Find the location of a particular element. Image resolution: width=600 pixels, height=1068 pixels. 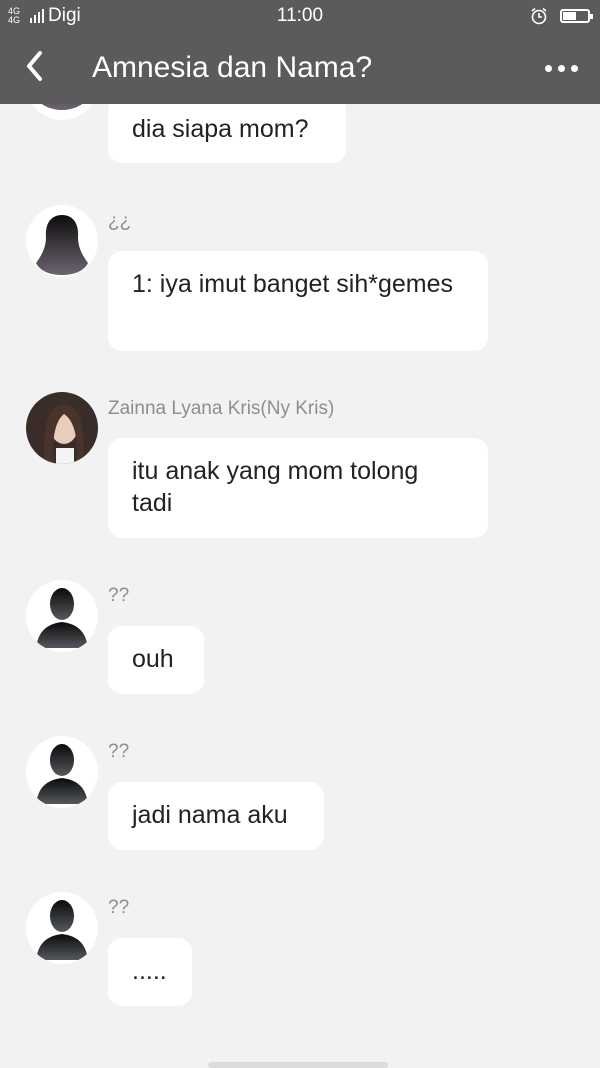

message-bubble: itu anak yang mom tolong tadi is located at coordinates (298, 488).